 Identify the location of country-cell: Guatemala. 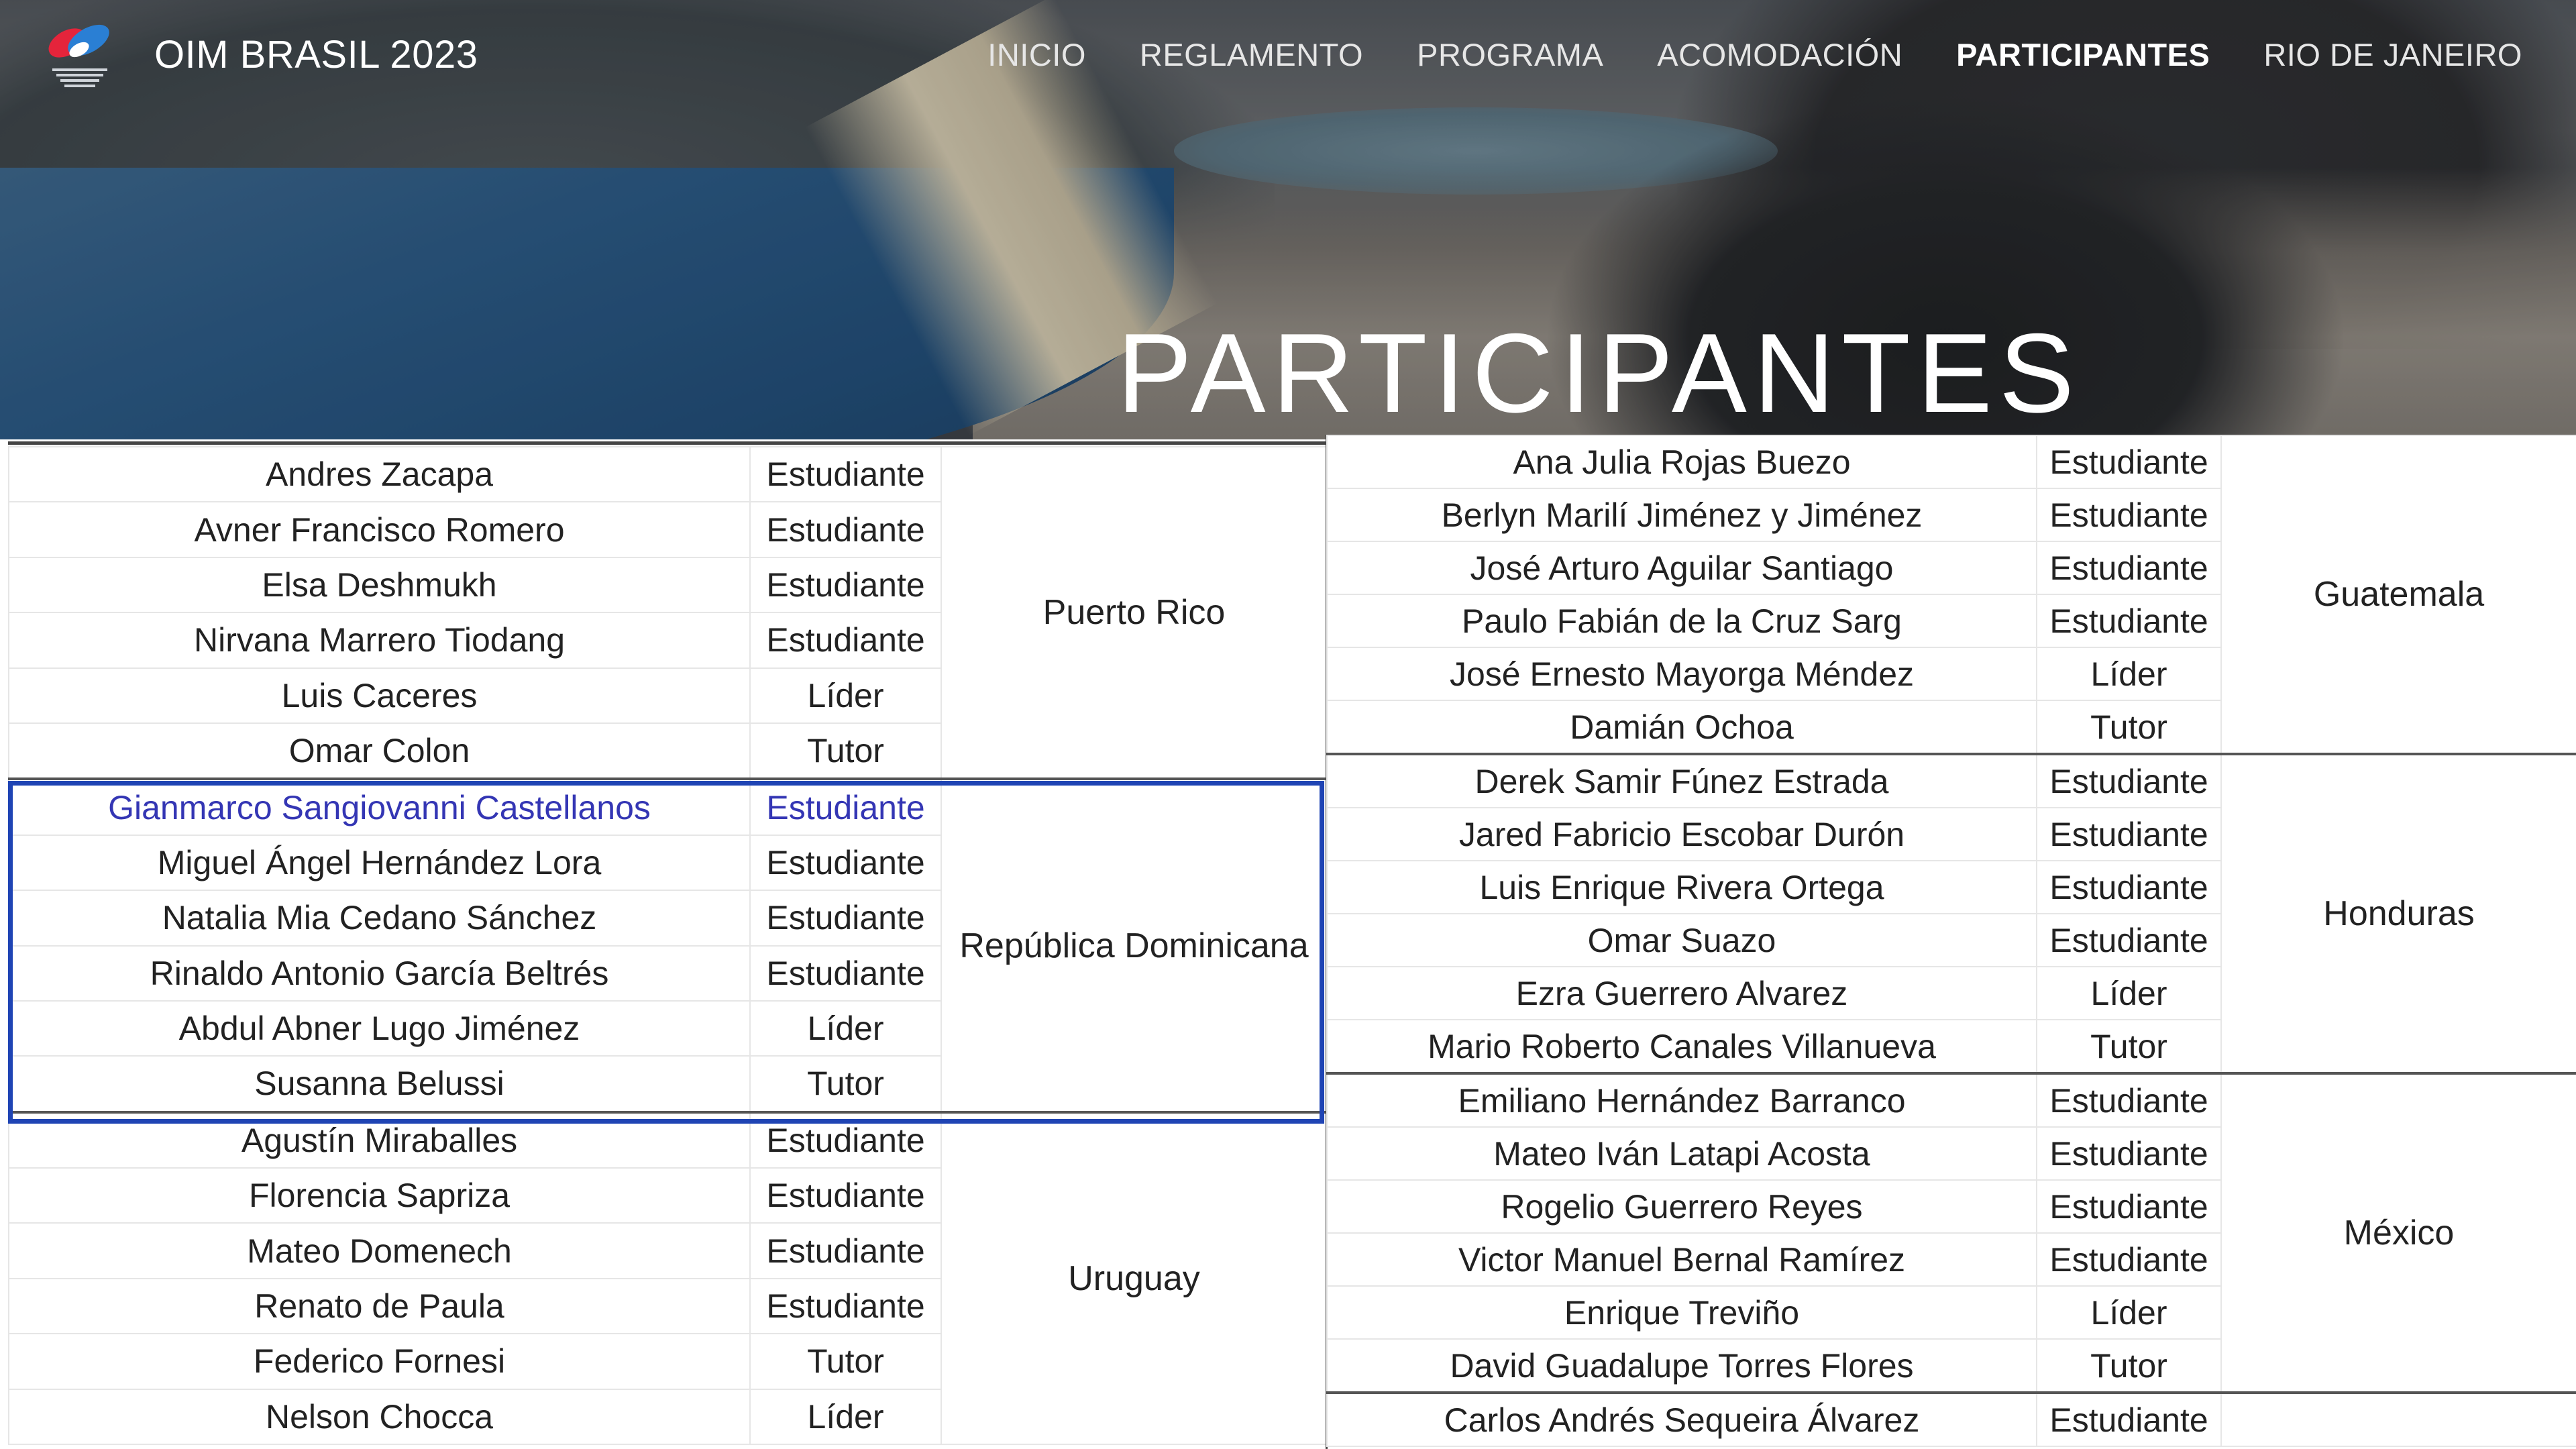
(2398, 595).